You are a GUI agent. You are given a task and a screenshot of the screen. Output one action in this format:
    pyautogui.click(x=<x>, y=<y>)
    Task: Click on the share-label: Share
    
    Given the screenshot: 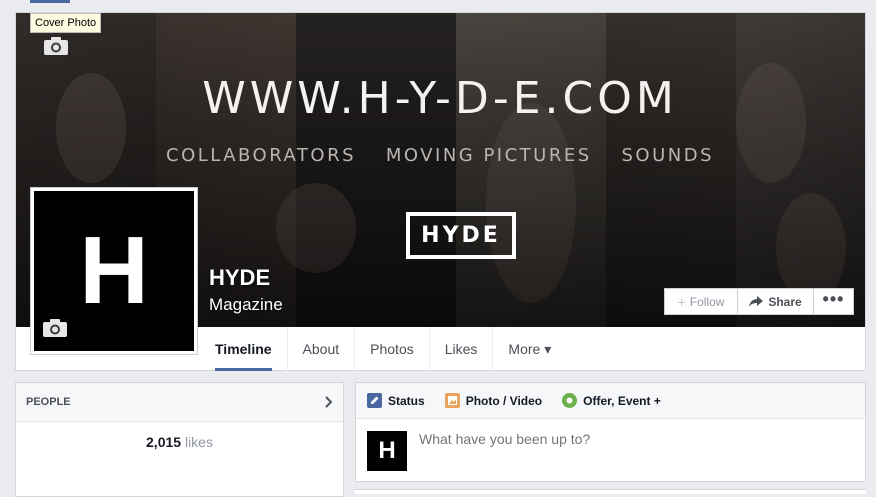 What is the action you would take?
    pyautogui.click(x=785, y=301)
    